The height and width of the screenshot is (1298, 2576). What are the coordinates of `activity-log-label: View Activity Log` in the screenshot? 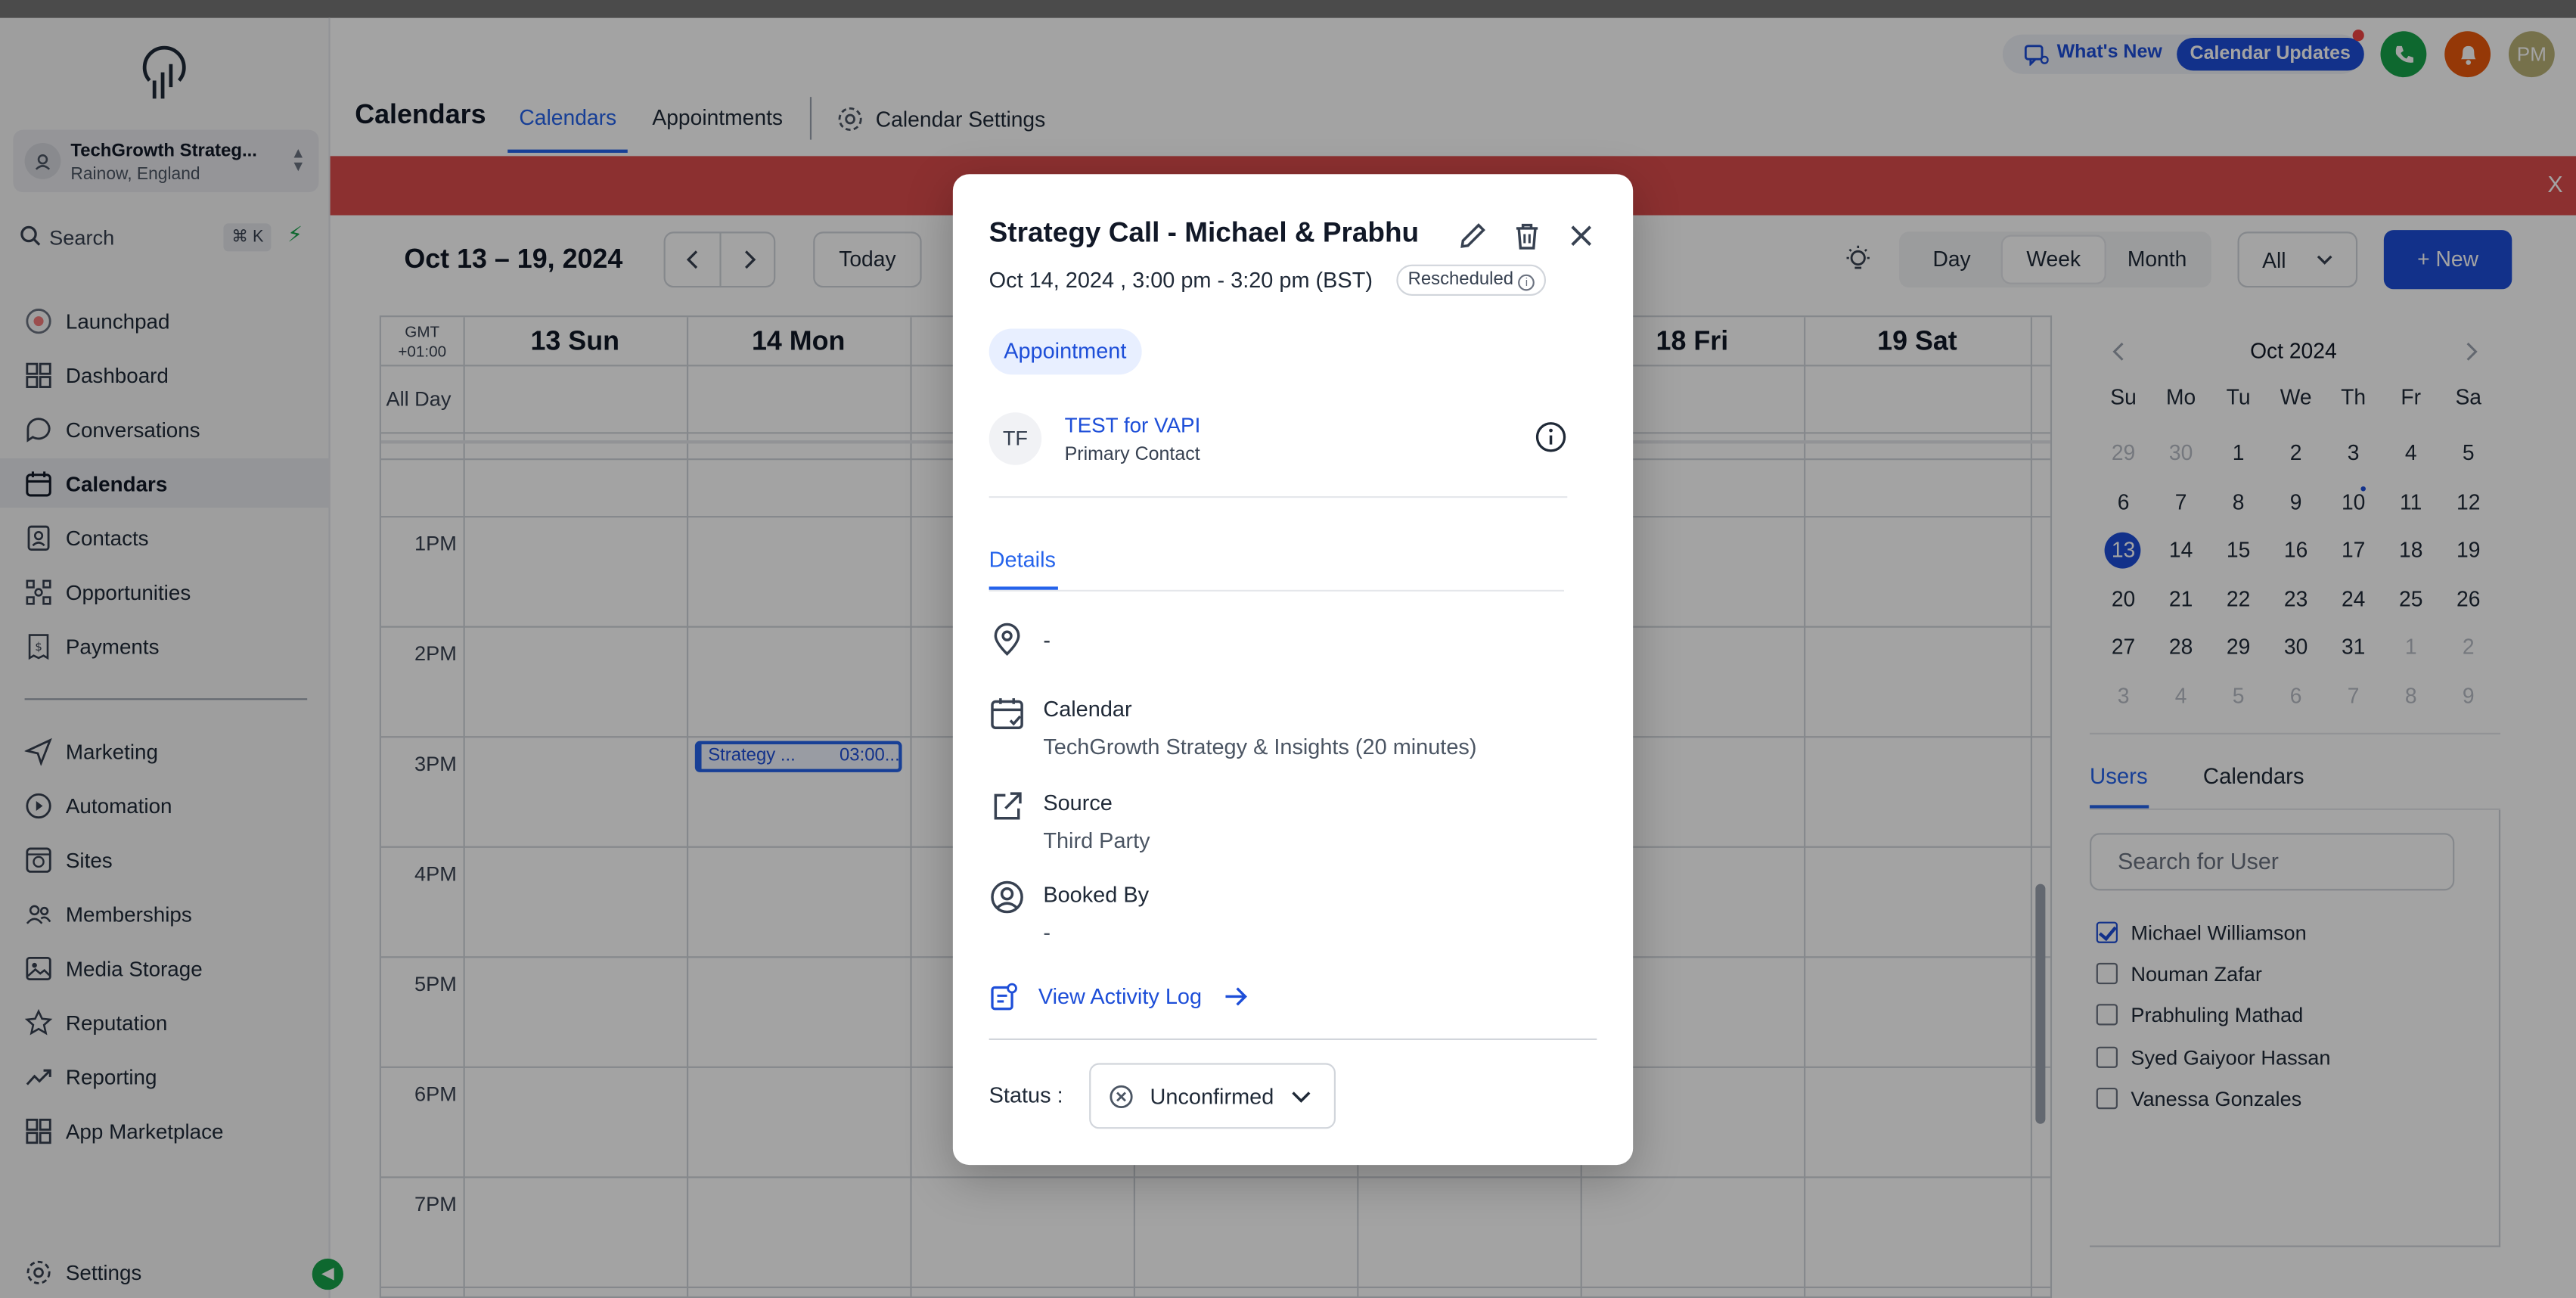 It's located at (1120, 996).